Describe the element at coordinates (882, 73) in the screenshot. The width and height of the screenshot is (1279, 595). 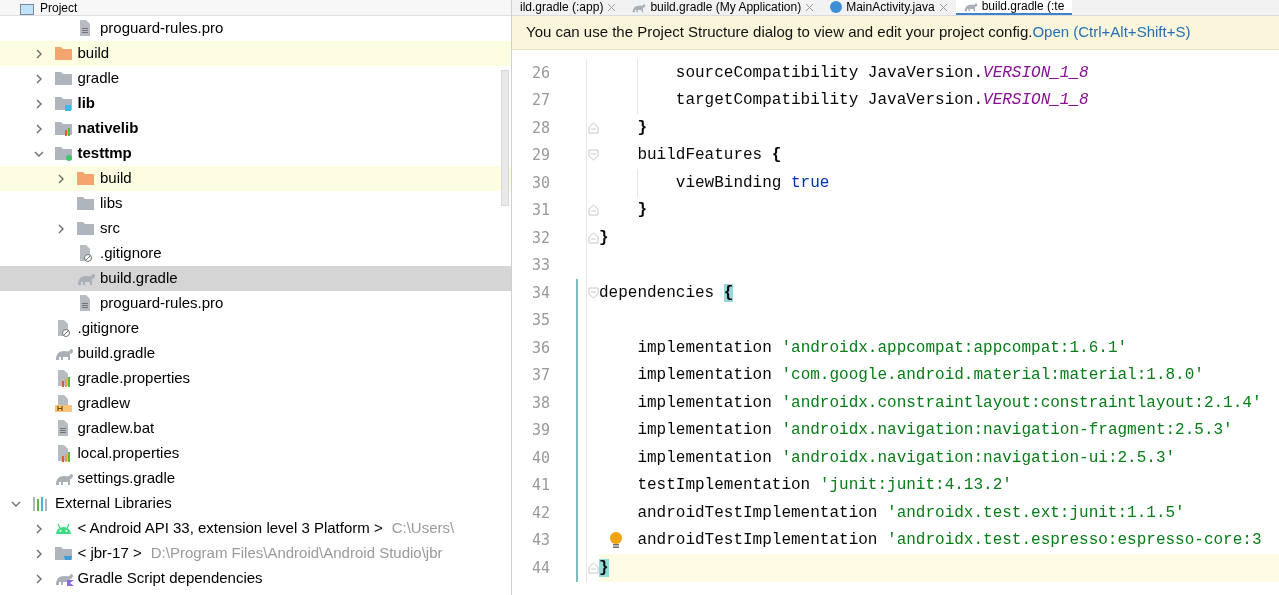
I see `code-line: sourceCompatibility JavaVersion.VERSION_1_8` at that location.